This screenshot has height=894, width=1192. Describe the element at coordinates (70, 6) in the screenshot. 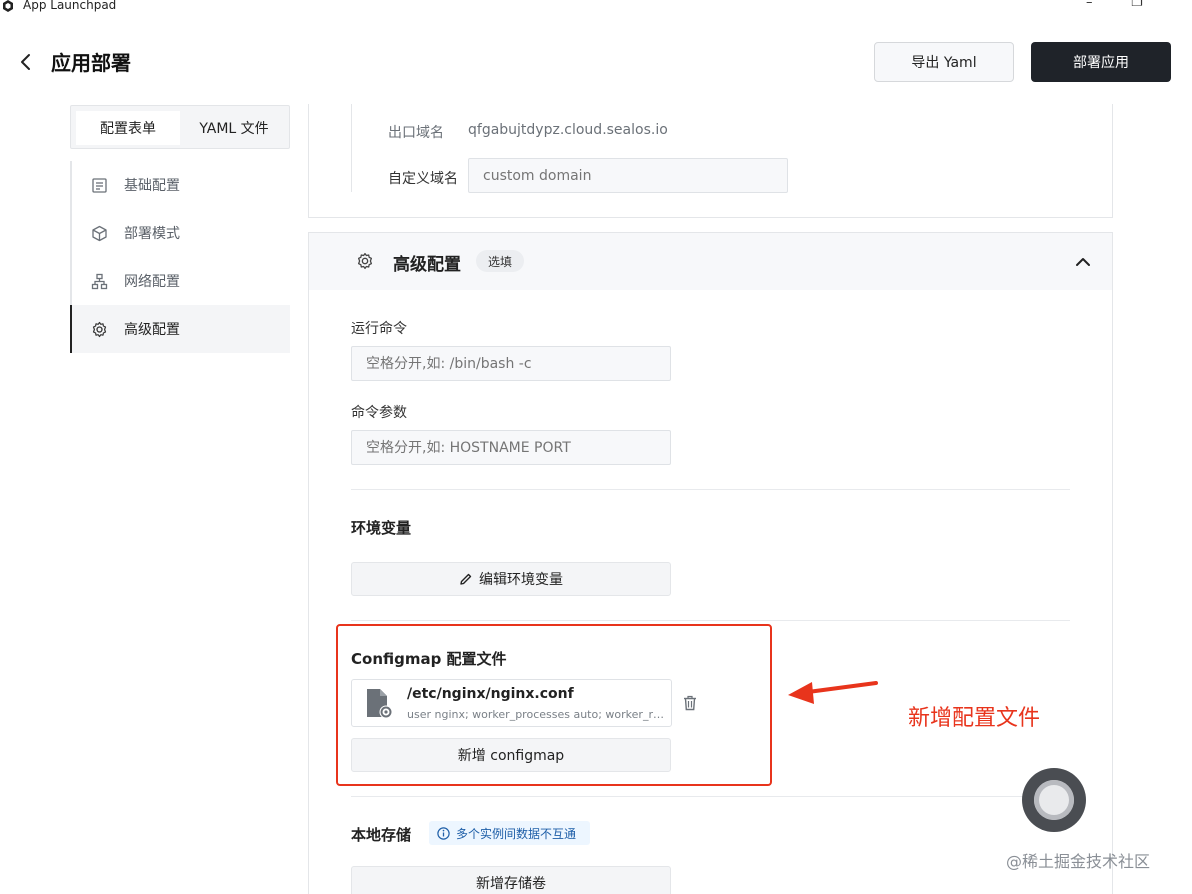

I see `window-title: App Launchpad` at that location.